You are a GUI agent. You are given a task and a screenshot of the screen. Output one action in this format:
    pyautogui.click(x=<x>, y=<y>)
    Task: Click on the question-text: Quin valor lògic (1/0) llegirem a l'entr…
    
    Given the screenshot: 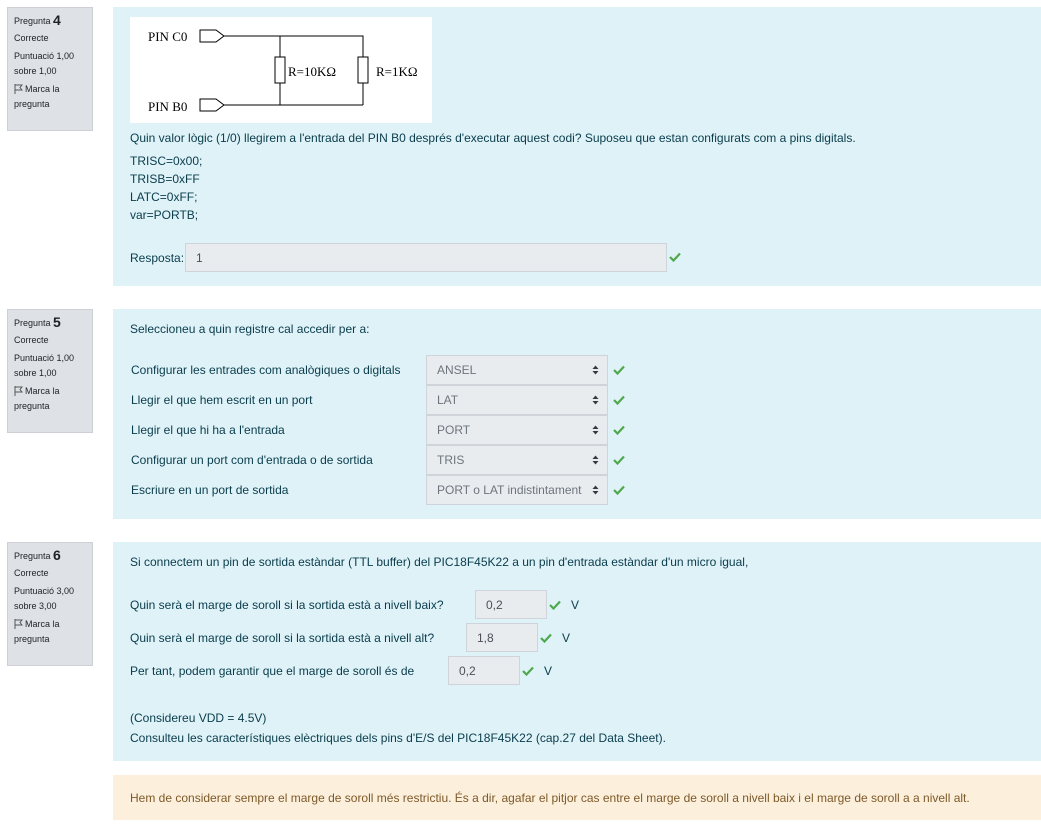 What is the action you would take?
    pyautogui.click(x=493, y=138)
    